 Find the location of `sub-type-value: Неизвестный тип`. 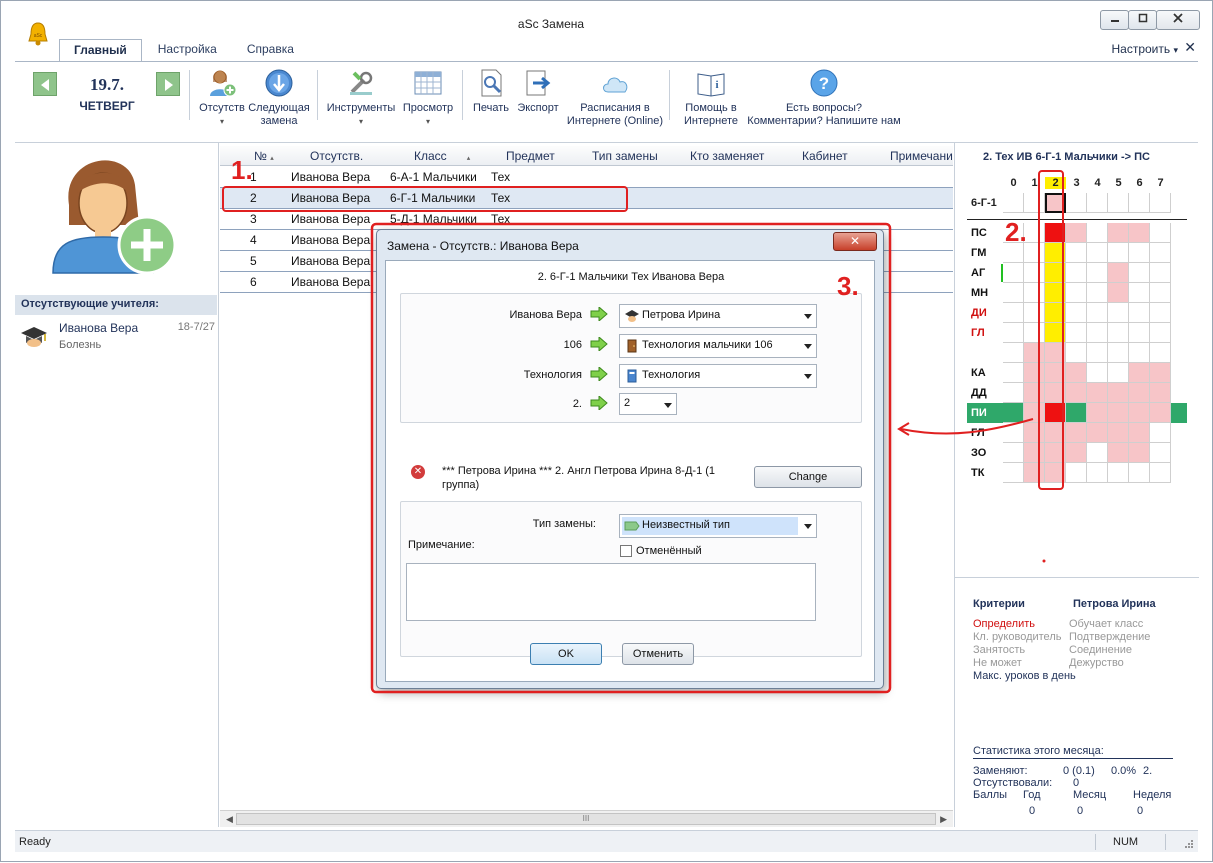

sub-type-value: Неизвестный тип is located at coordinates (686, 525).